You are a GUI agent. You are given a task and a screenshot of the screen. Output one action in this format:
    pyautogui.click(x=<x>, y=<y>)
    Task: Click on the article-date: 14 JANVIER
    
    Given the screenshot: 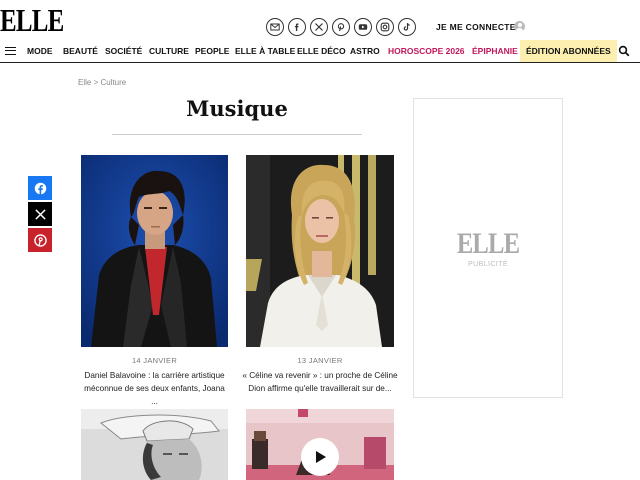 What is the action you would take?
    pyautogui.click(x=154, y=360)
    